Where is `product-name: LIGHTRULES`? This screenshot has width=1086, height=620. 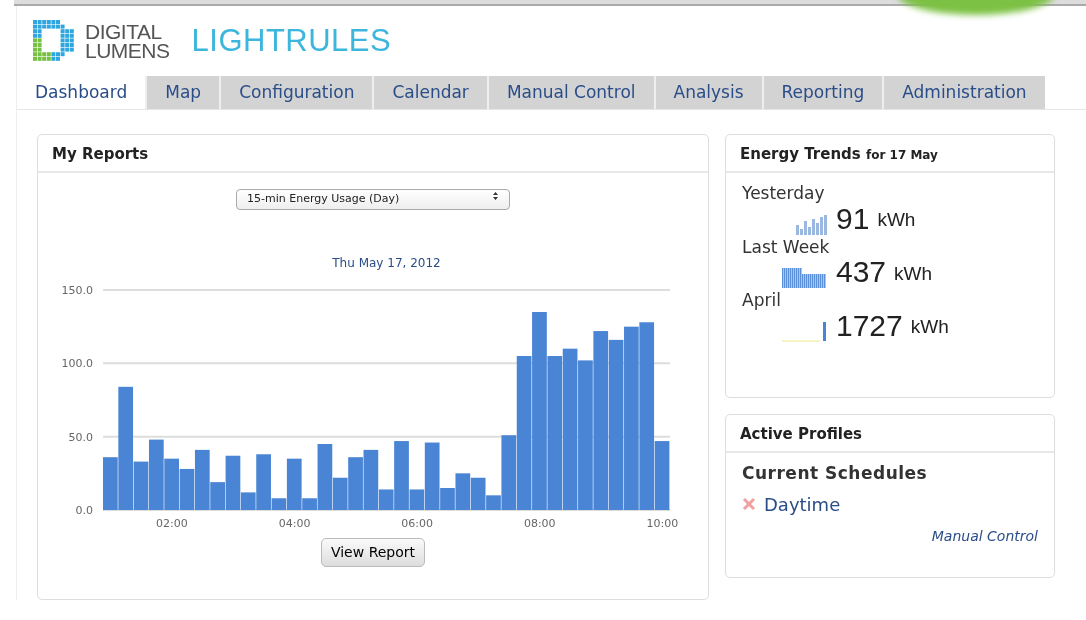 product-name: LIGHTRULES is located at coordinates (291, 40).